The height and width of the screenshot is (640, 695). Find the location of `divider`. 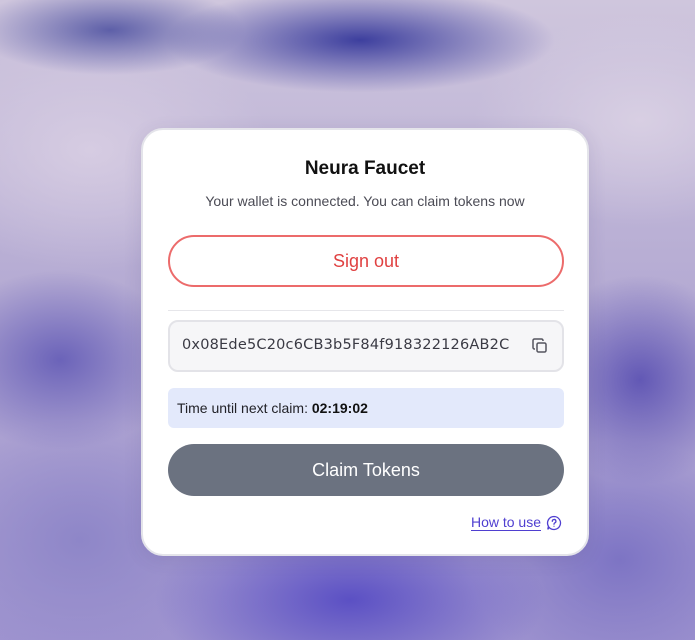

divider is located at coordinates (366, 310).